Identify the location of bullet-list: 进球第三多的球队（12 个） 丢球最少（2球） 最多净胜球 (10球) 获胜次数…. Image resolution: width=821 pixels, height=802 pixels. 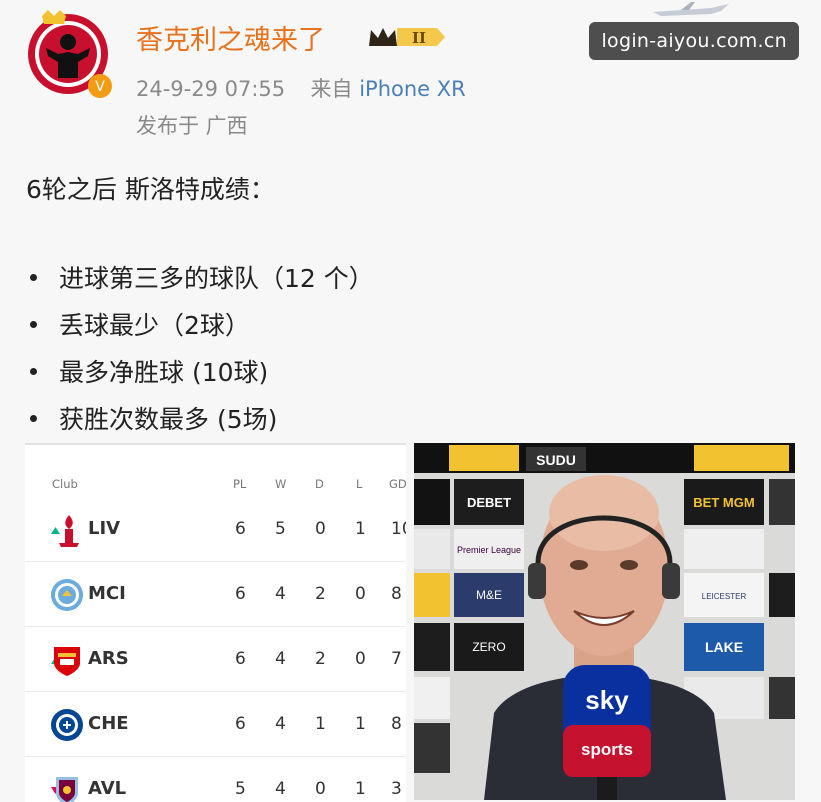
(202, 349).